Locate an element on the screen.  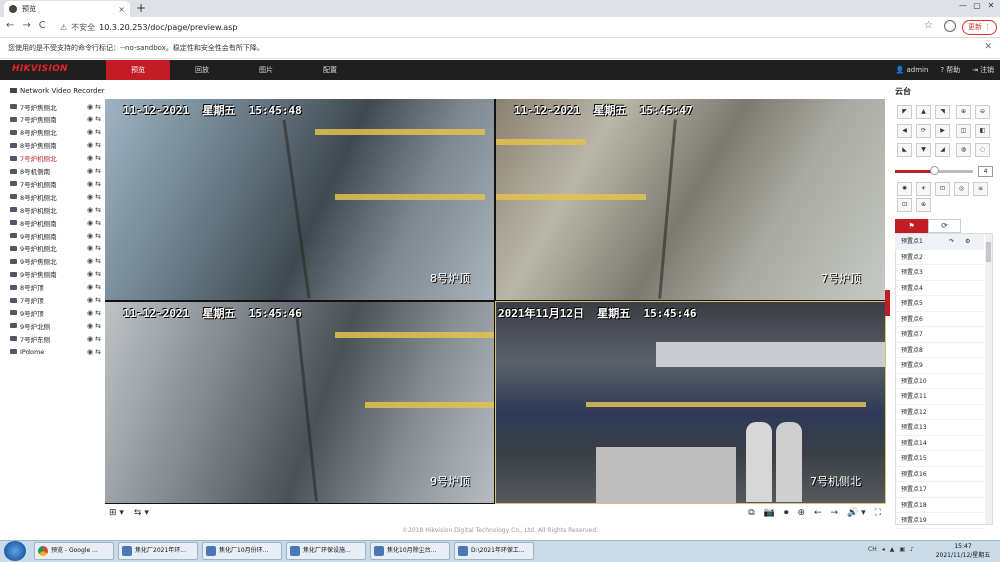
record-icon: ⏺ is located at coordinates (786, 513).